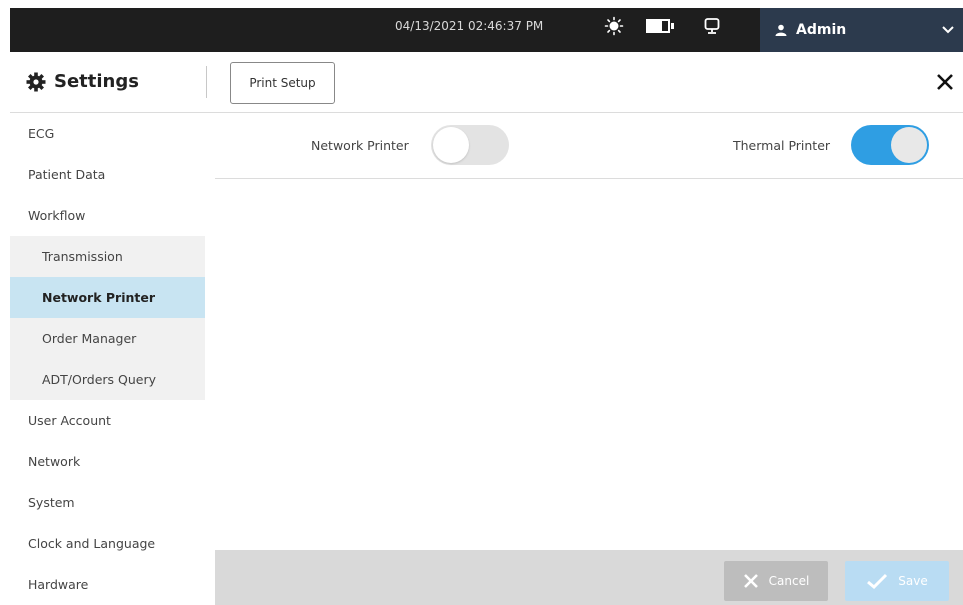  I want to click on sidebar-item-network: Network, so click(107, 461).